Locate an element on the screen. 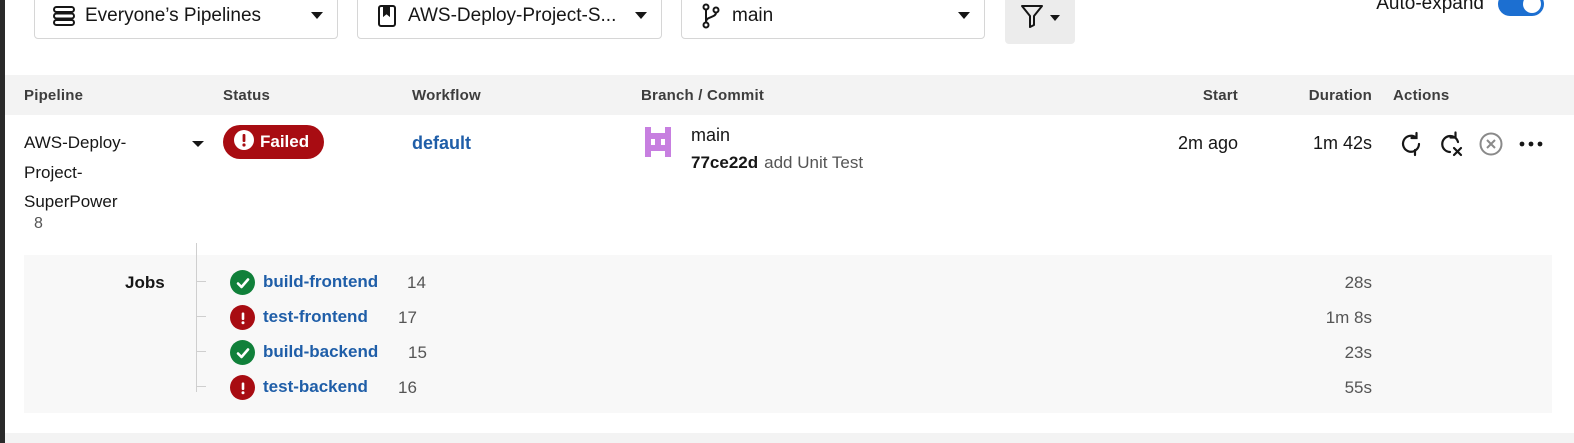  job-link: build-frontend is located at coordinates (320, 282).